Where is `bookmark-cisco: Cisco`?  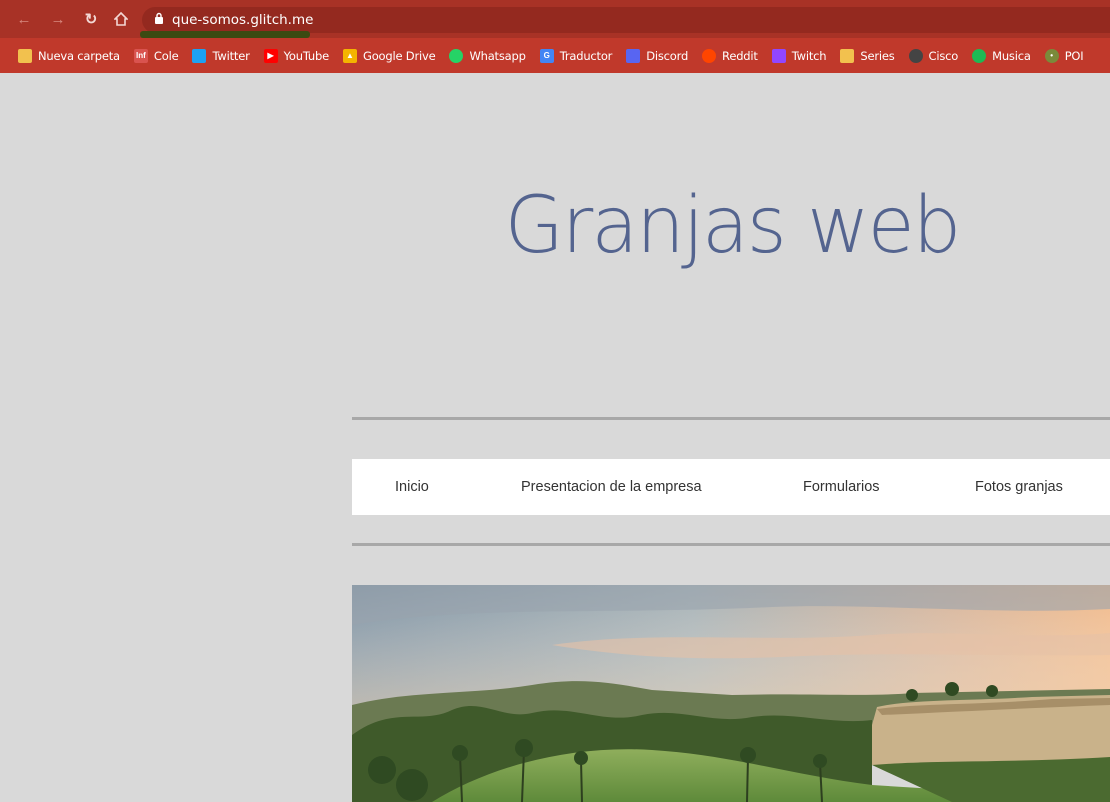 bookmark-cisco: Cisco is located at coordinates (933, 55).